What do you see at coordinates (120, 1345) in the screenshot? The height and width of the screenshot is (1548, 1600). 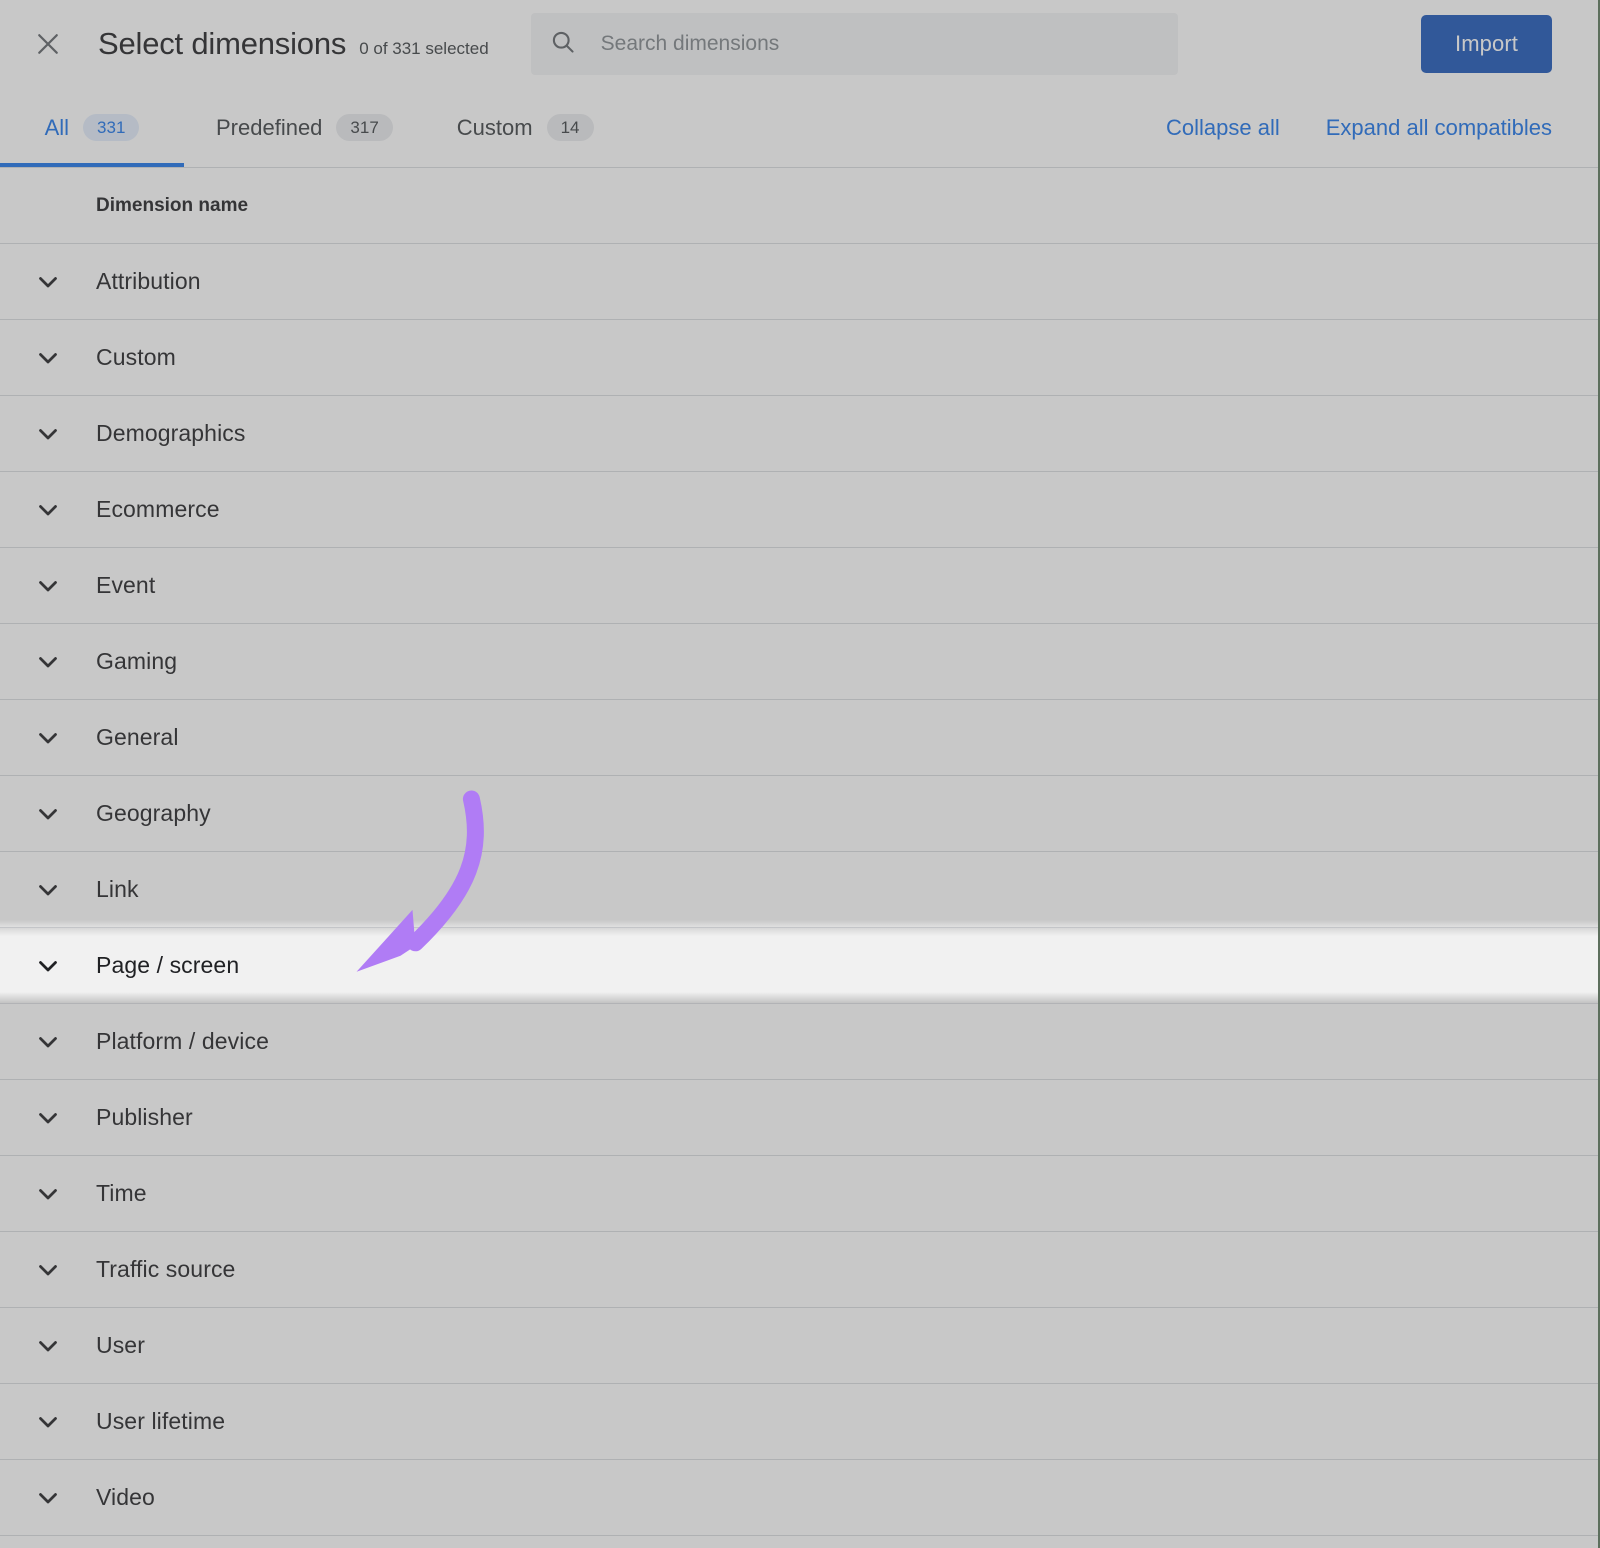 I see `table-row-label: User` at bounding box center [120, 1345].